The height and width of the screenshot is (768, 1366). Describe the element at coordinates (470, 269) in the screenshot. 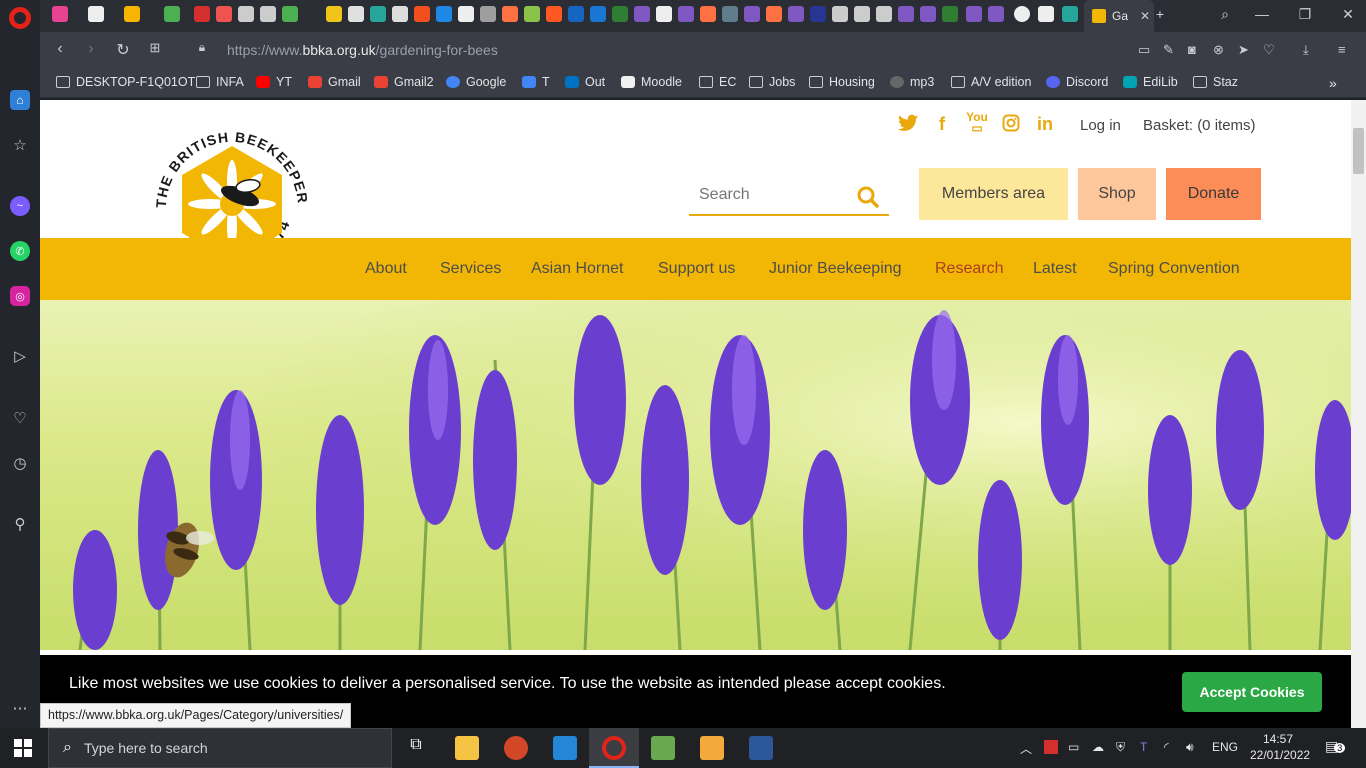

I see `nav-services: Services` at that location.